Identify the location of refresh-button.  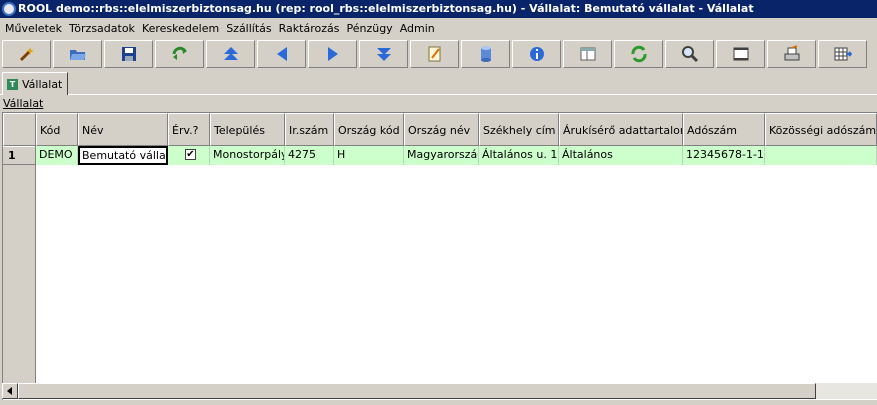
(179, 54).